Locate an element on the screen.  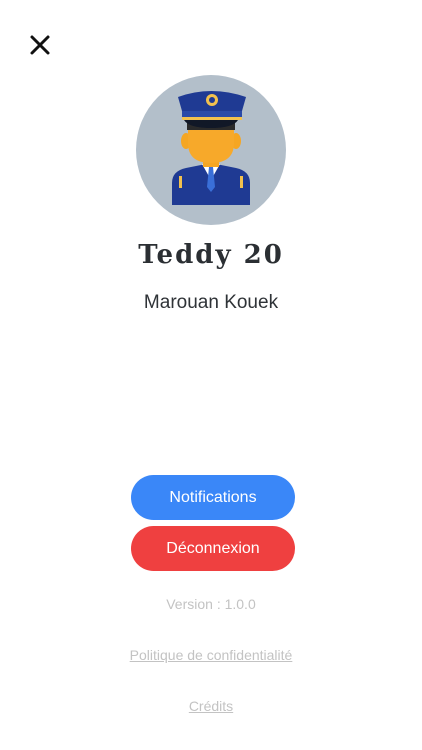
police-officer-avatar-icon is located at coordinates (211, 148).